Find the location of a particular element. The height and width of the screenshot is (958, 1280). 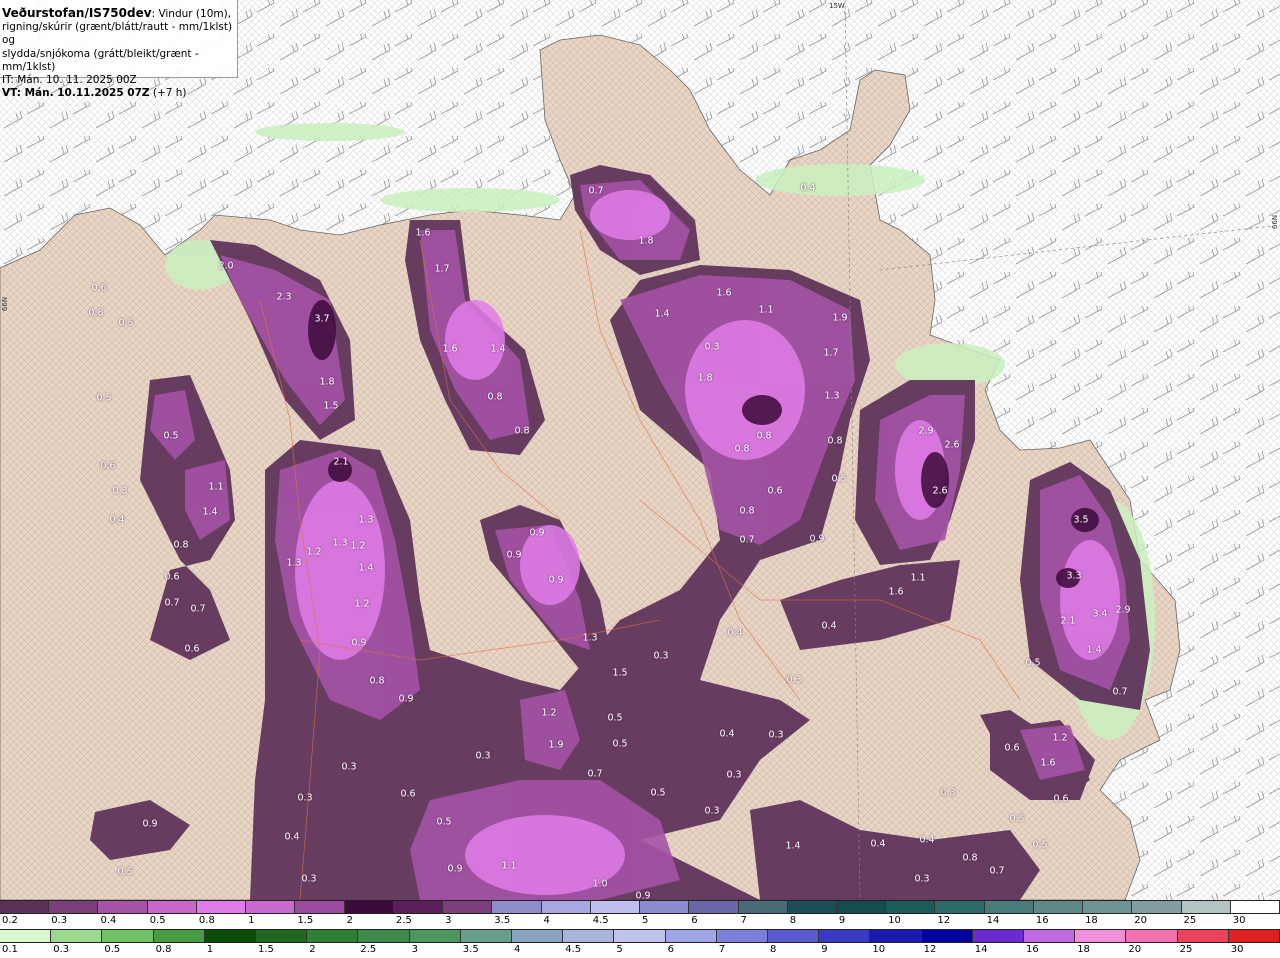

rain-scale-tick-label: 0.3 is located at coordinates (61, 949).